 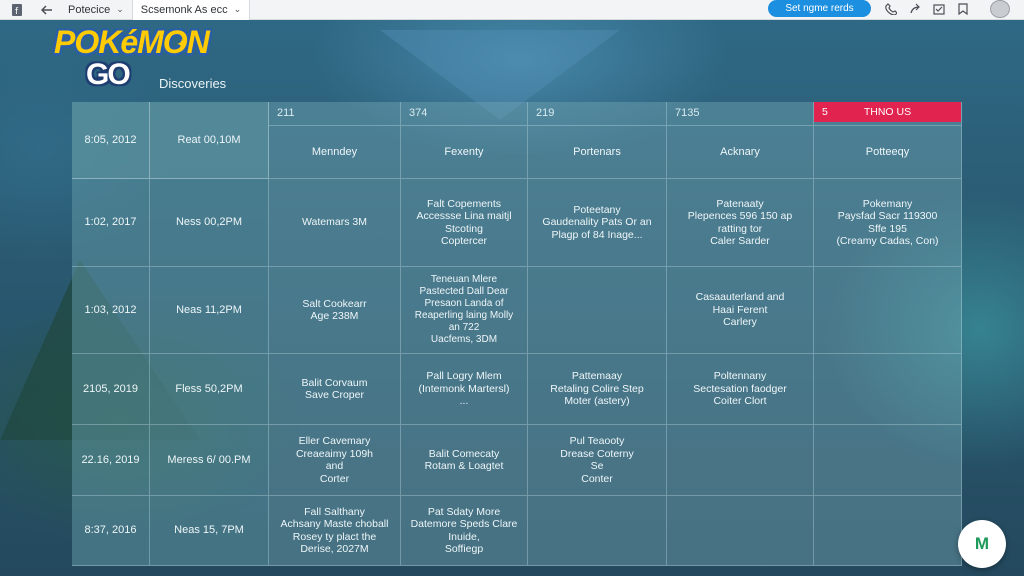 What do you see at coordinates (111, 310) in the screenshot?
I see `row-date: 1:03, 2012` at bounding box center [111, 310].